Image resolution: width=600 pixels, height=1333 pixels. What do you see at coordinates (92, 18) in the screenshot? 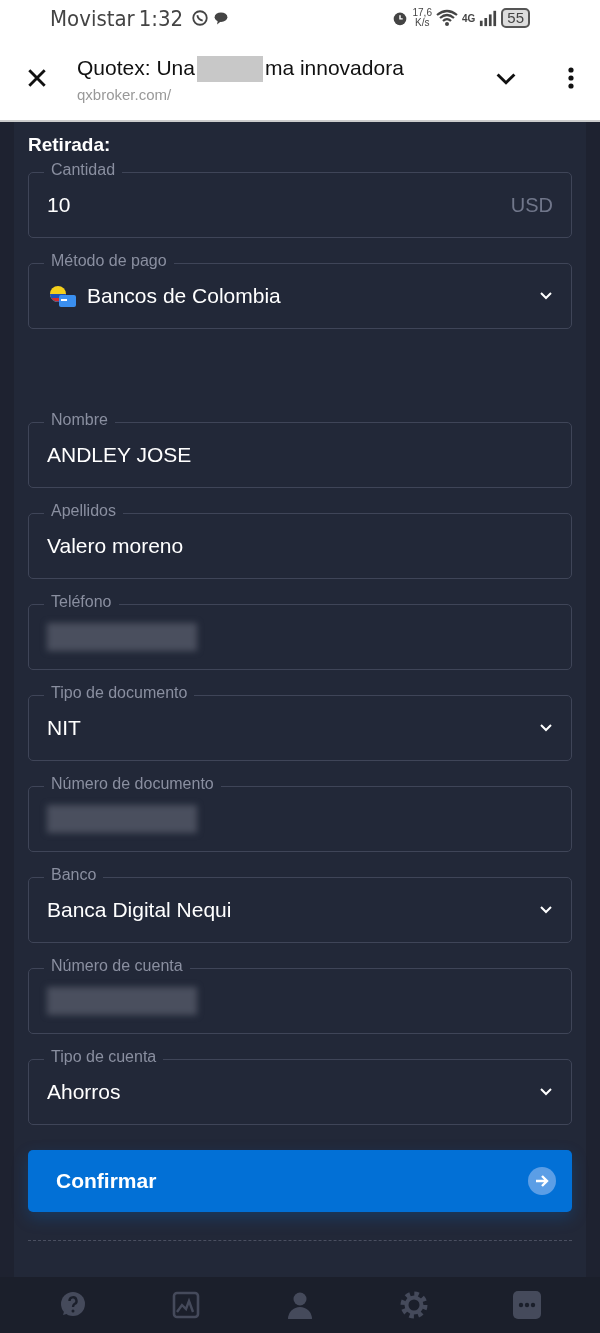
I see `carrier-name: Movistar` at bounding box center [92, 18].